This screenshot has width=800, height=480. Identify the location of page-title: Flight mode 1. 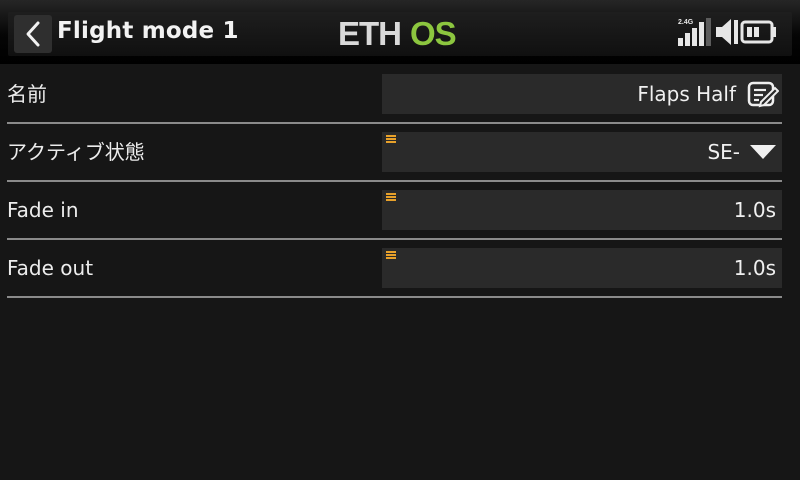
(148, 31).